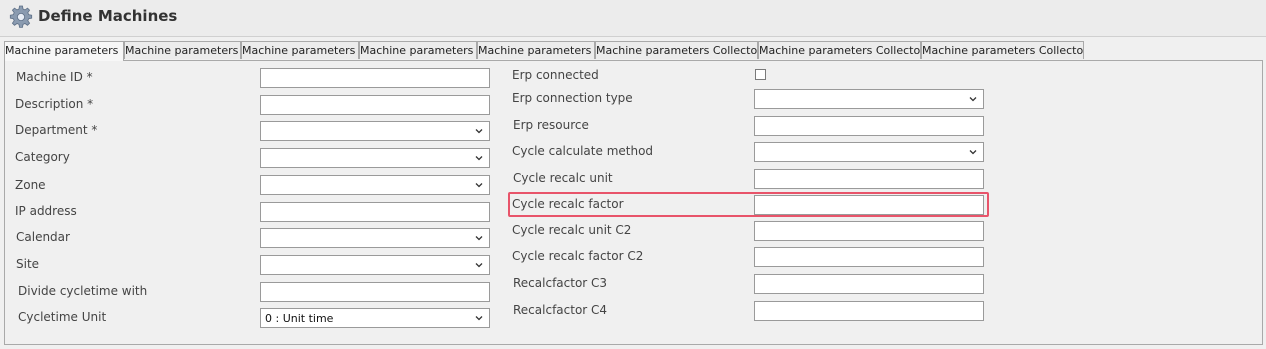 This screenshot has height=349, width=1266. I want to click on cycletime-unit-select: 0 : Unit time, so click(375, 318).